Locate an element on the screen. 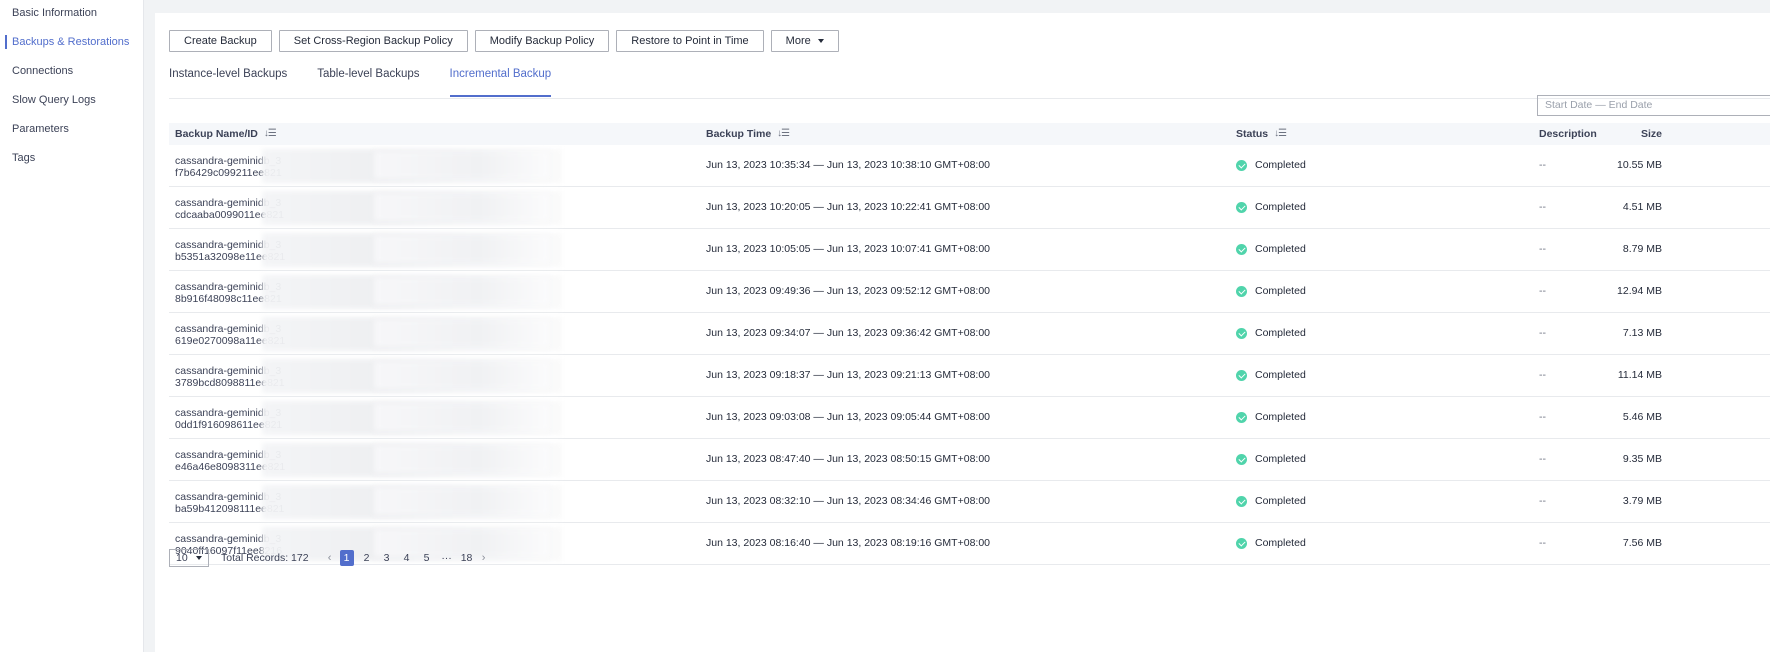  header-backup-time: Backup Time ↓☰ is located at coordinates (748, 134).